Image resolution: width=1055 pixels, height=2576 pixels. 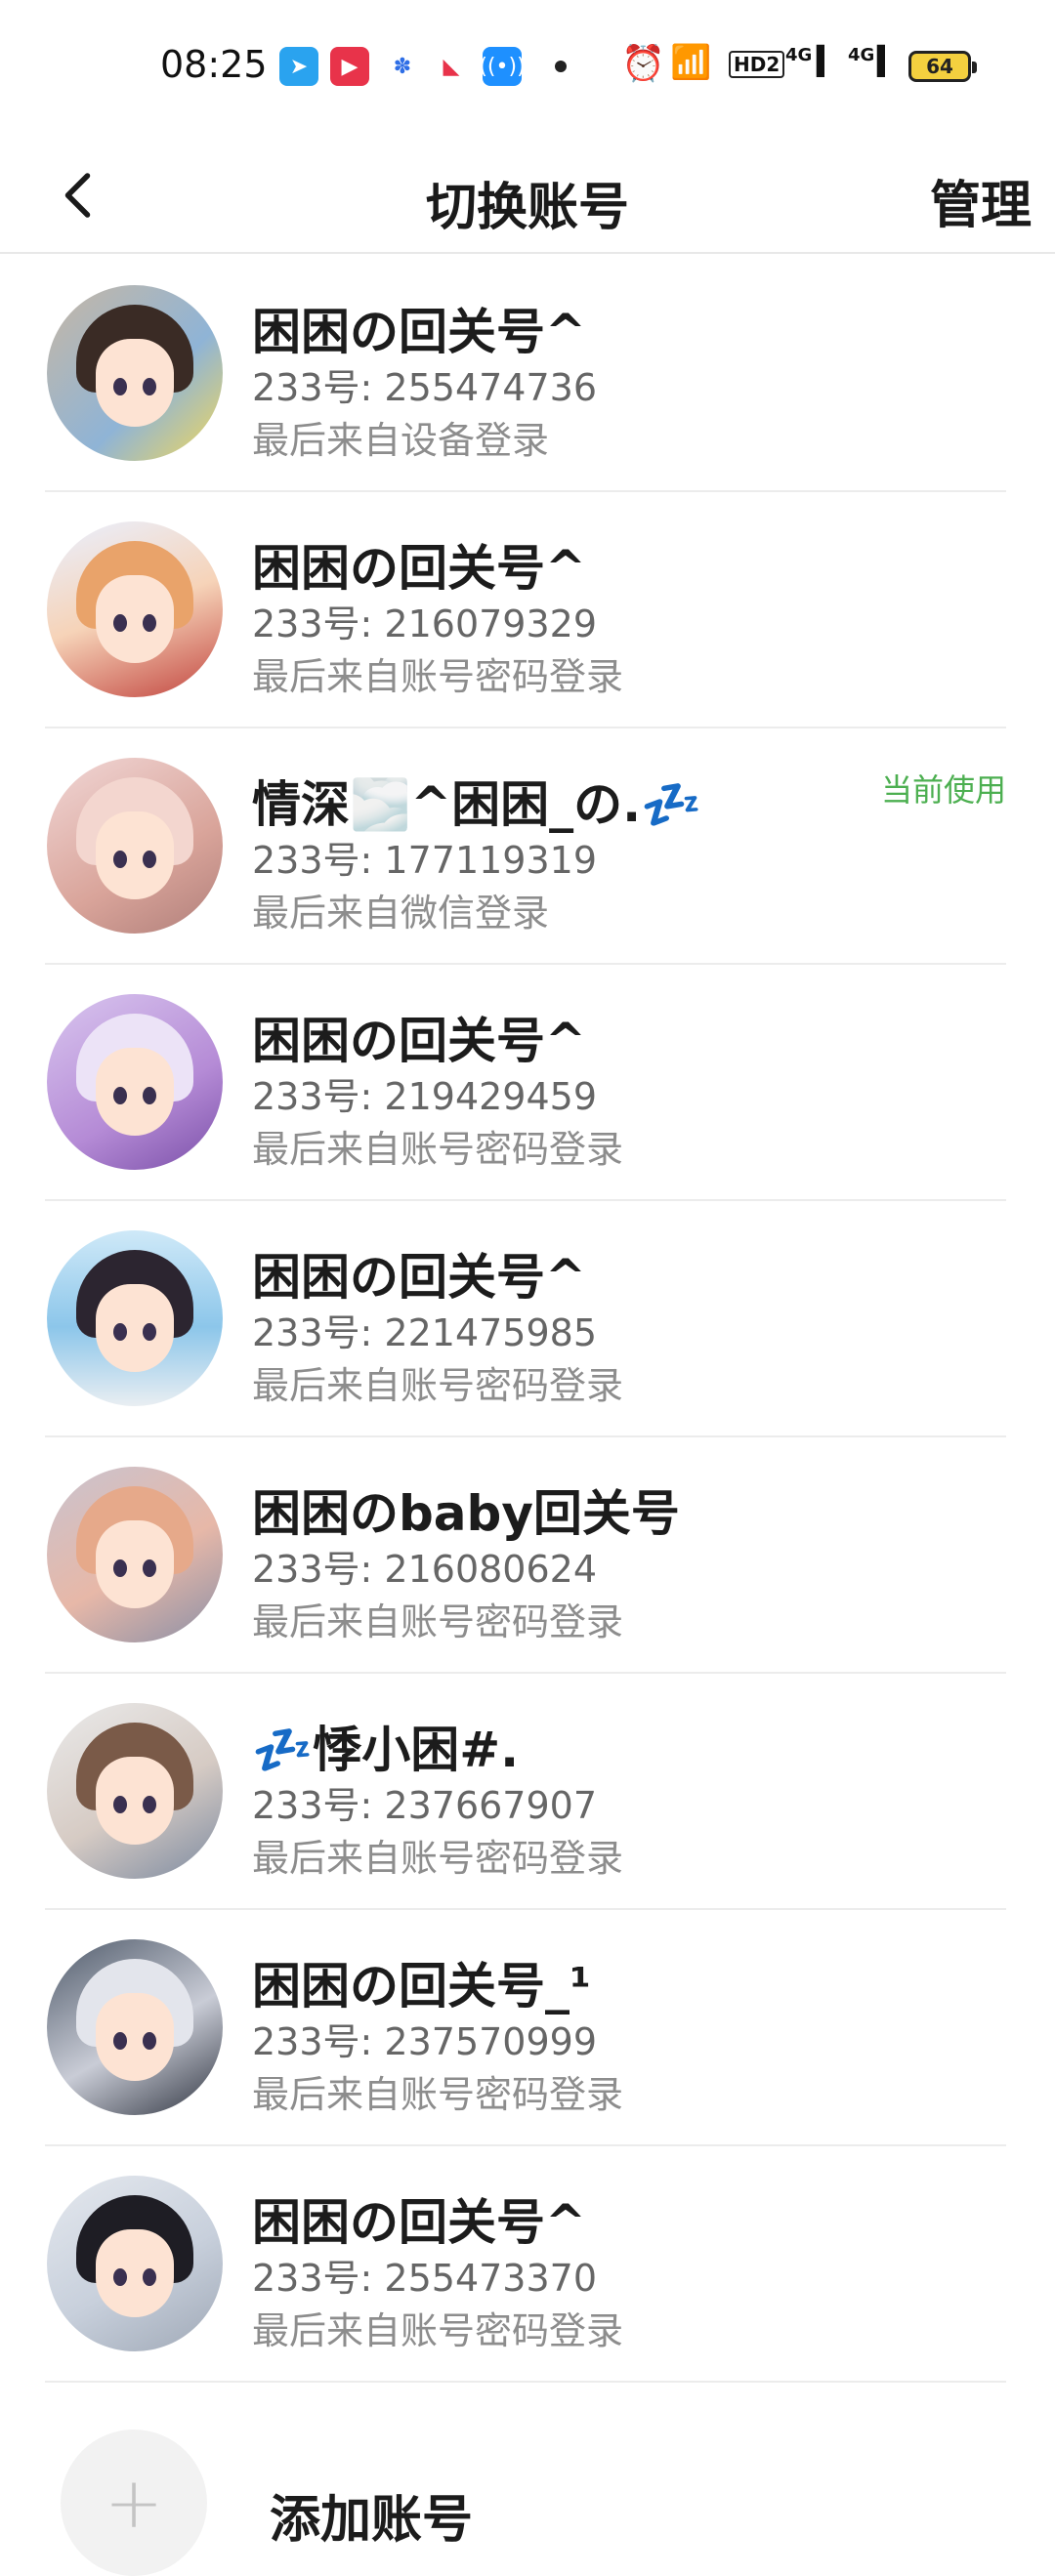 I want to click on account-name: 💤悸小困#., so click(x=386, y=1750).